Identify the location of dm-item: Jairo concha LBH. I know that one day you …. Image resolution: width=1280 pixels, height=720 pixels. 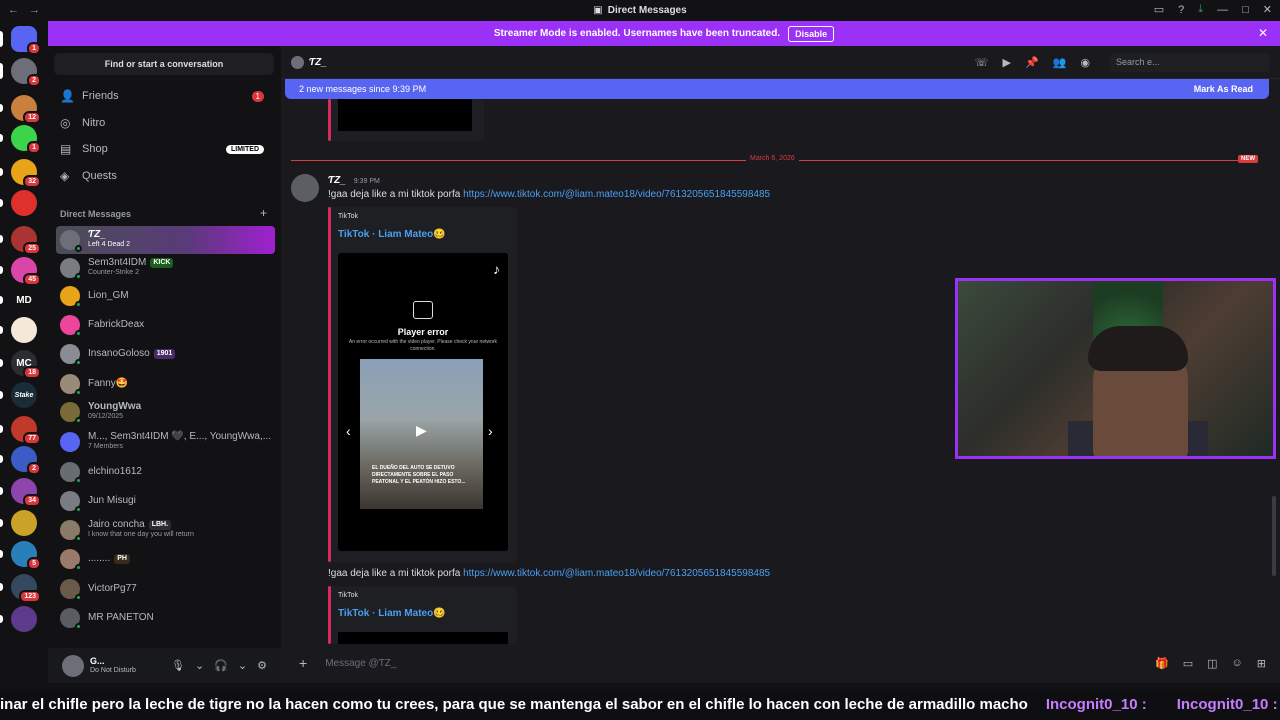
(165, 530).